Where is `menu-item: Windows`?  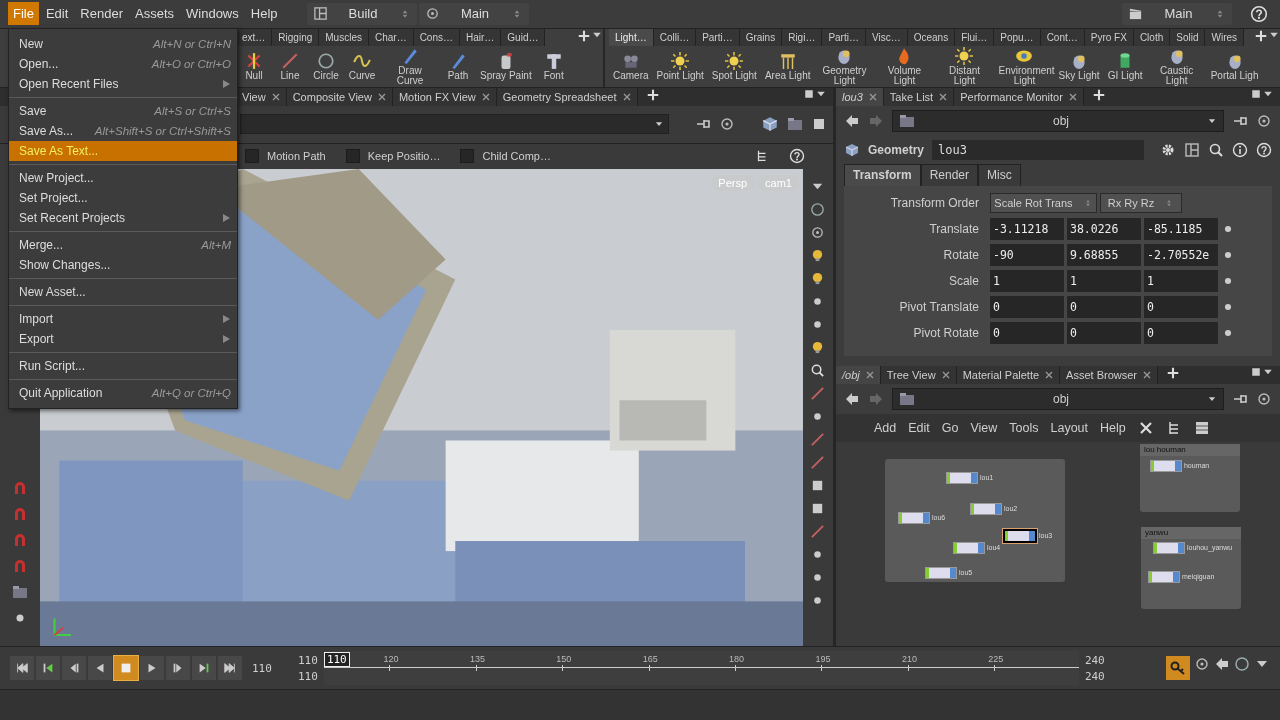 menu-item: Windows is located at coordinates (212, 14).